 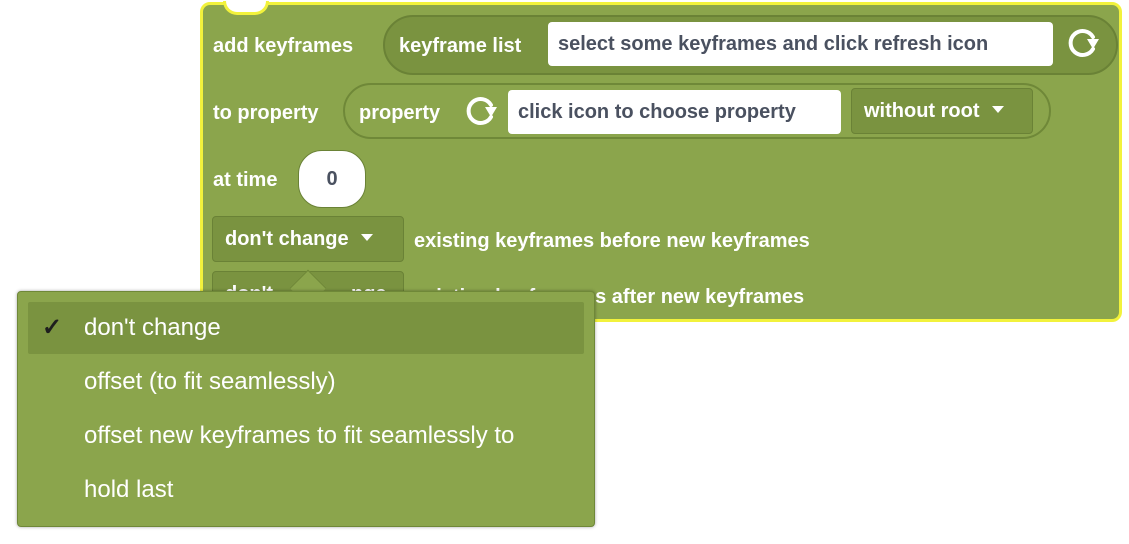 I want to click on menu-item-offset-fit: offset (to fit seamlessly), so click(x=306, y=382).